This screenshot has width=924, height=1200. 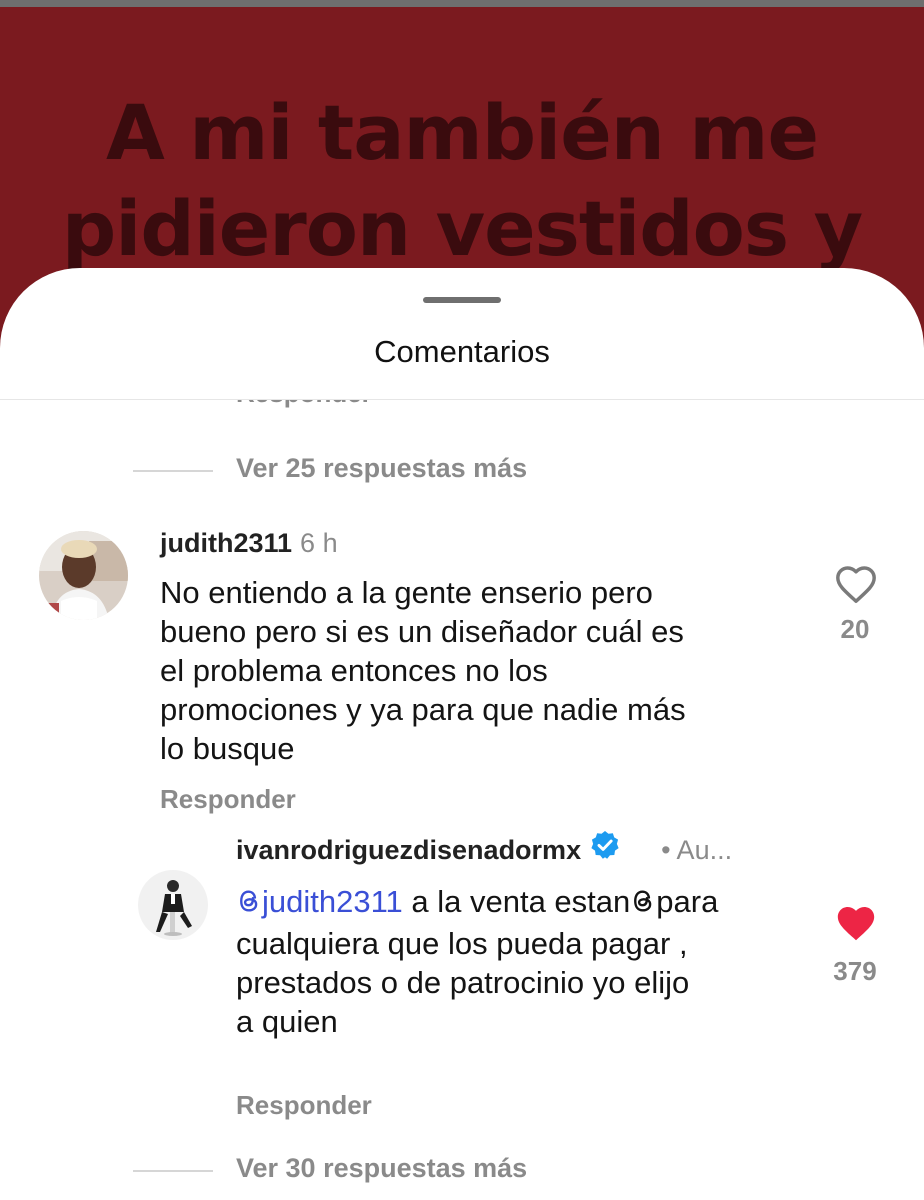 I want to click on sheet-title: Comentarios, so click(x=462, y=351).